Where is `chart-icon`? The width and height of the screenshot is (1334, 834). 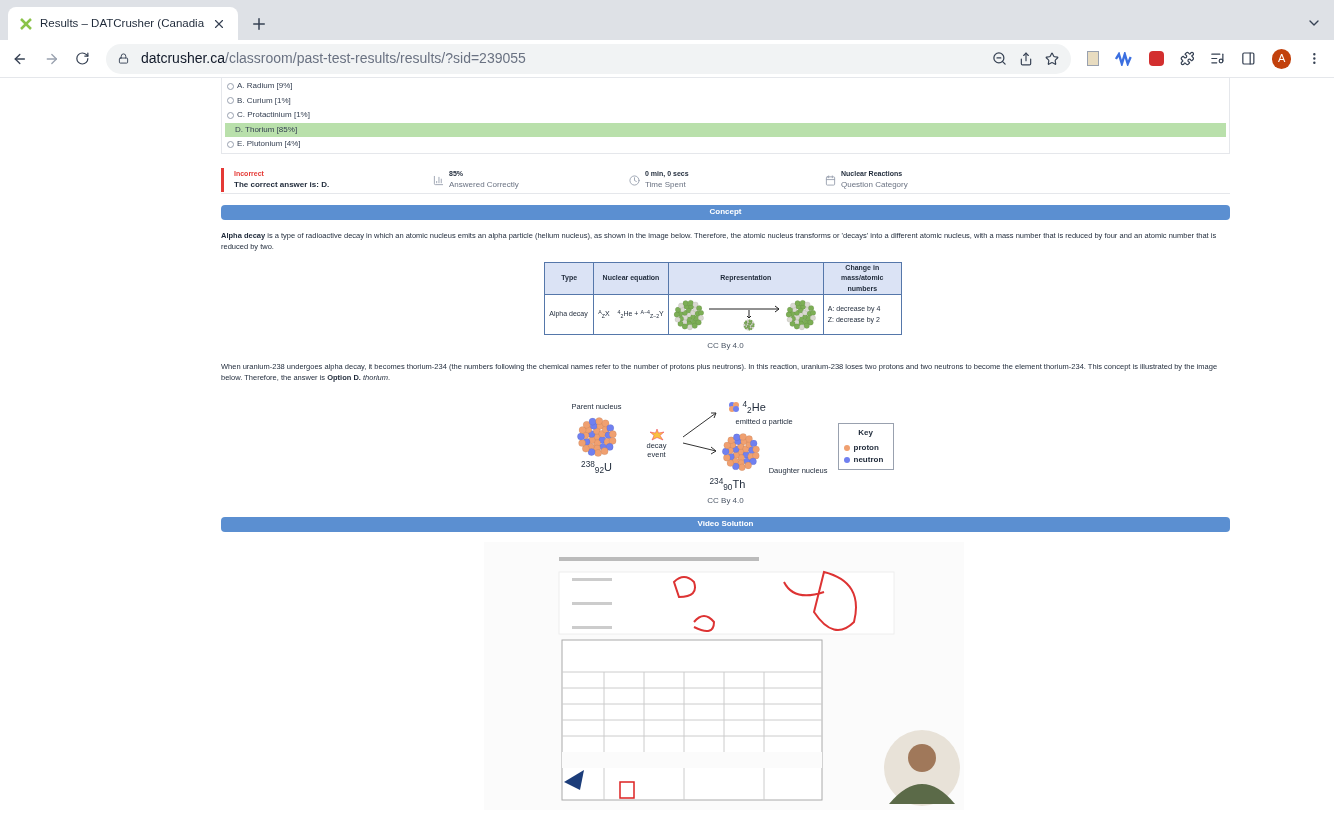 chart-icon is located at coordinates (438, 180).